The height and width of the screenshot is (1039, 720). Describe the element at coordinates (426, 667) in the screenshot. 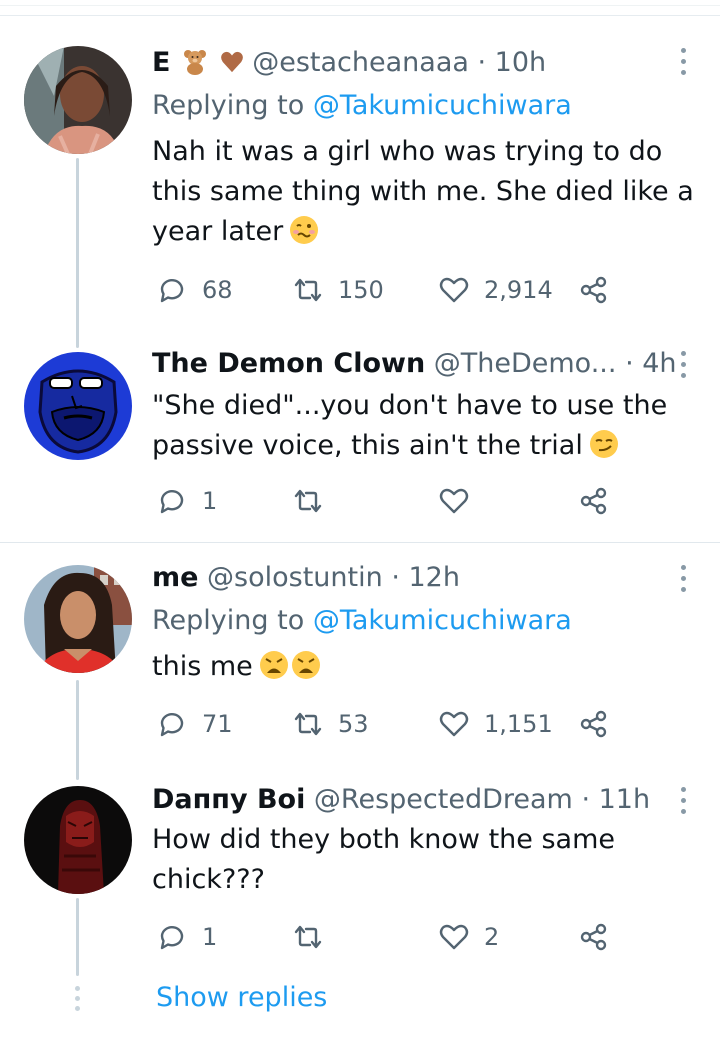

I see `tweet-text: this me` at that location.